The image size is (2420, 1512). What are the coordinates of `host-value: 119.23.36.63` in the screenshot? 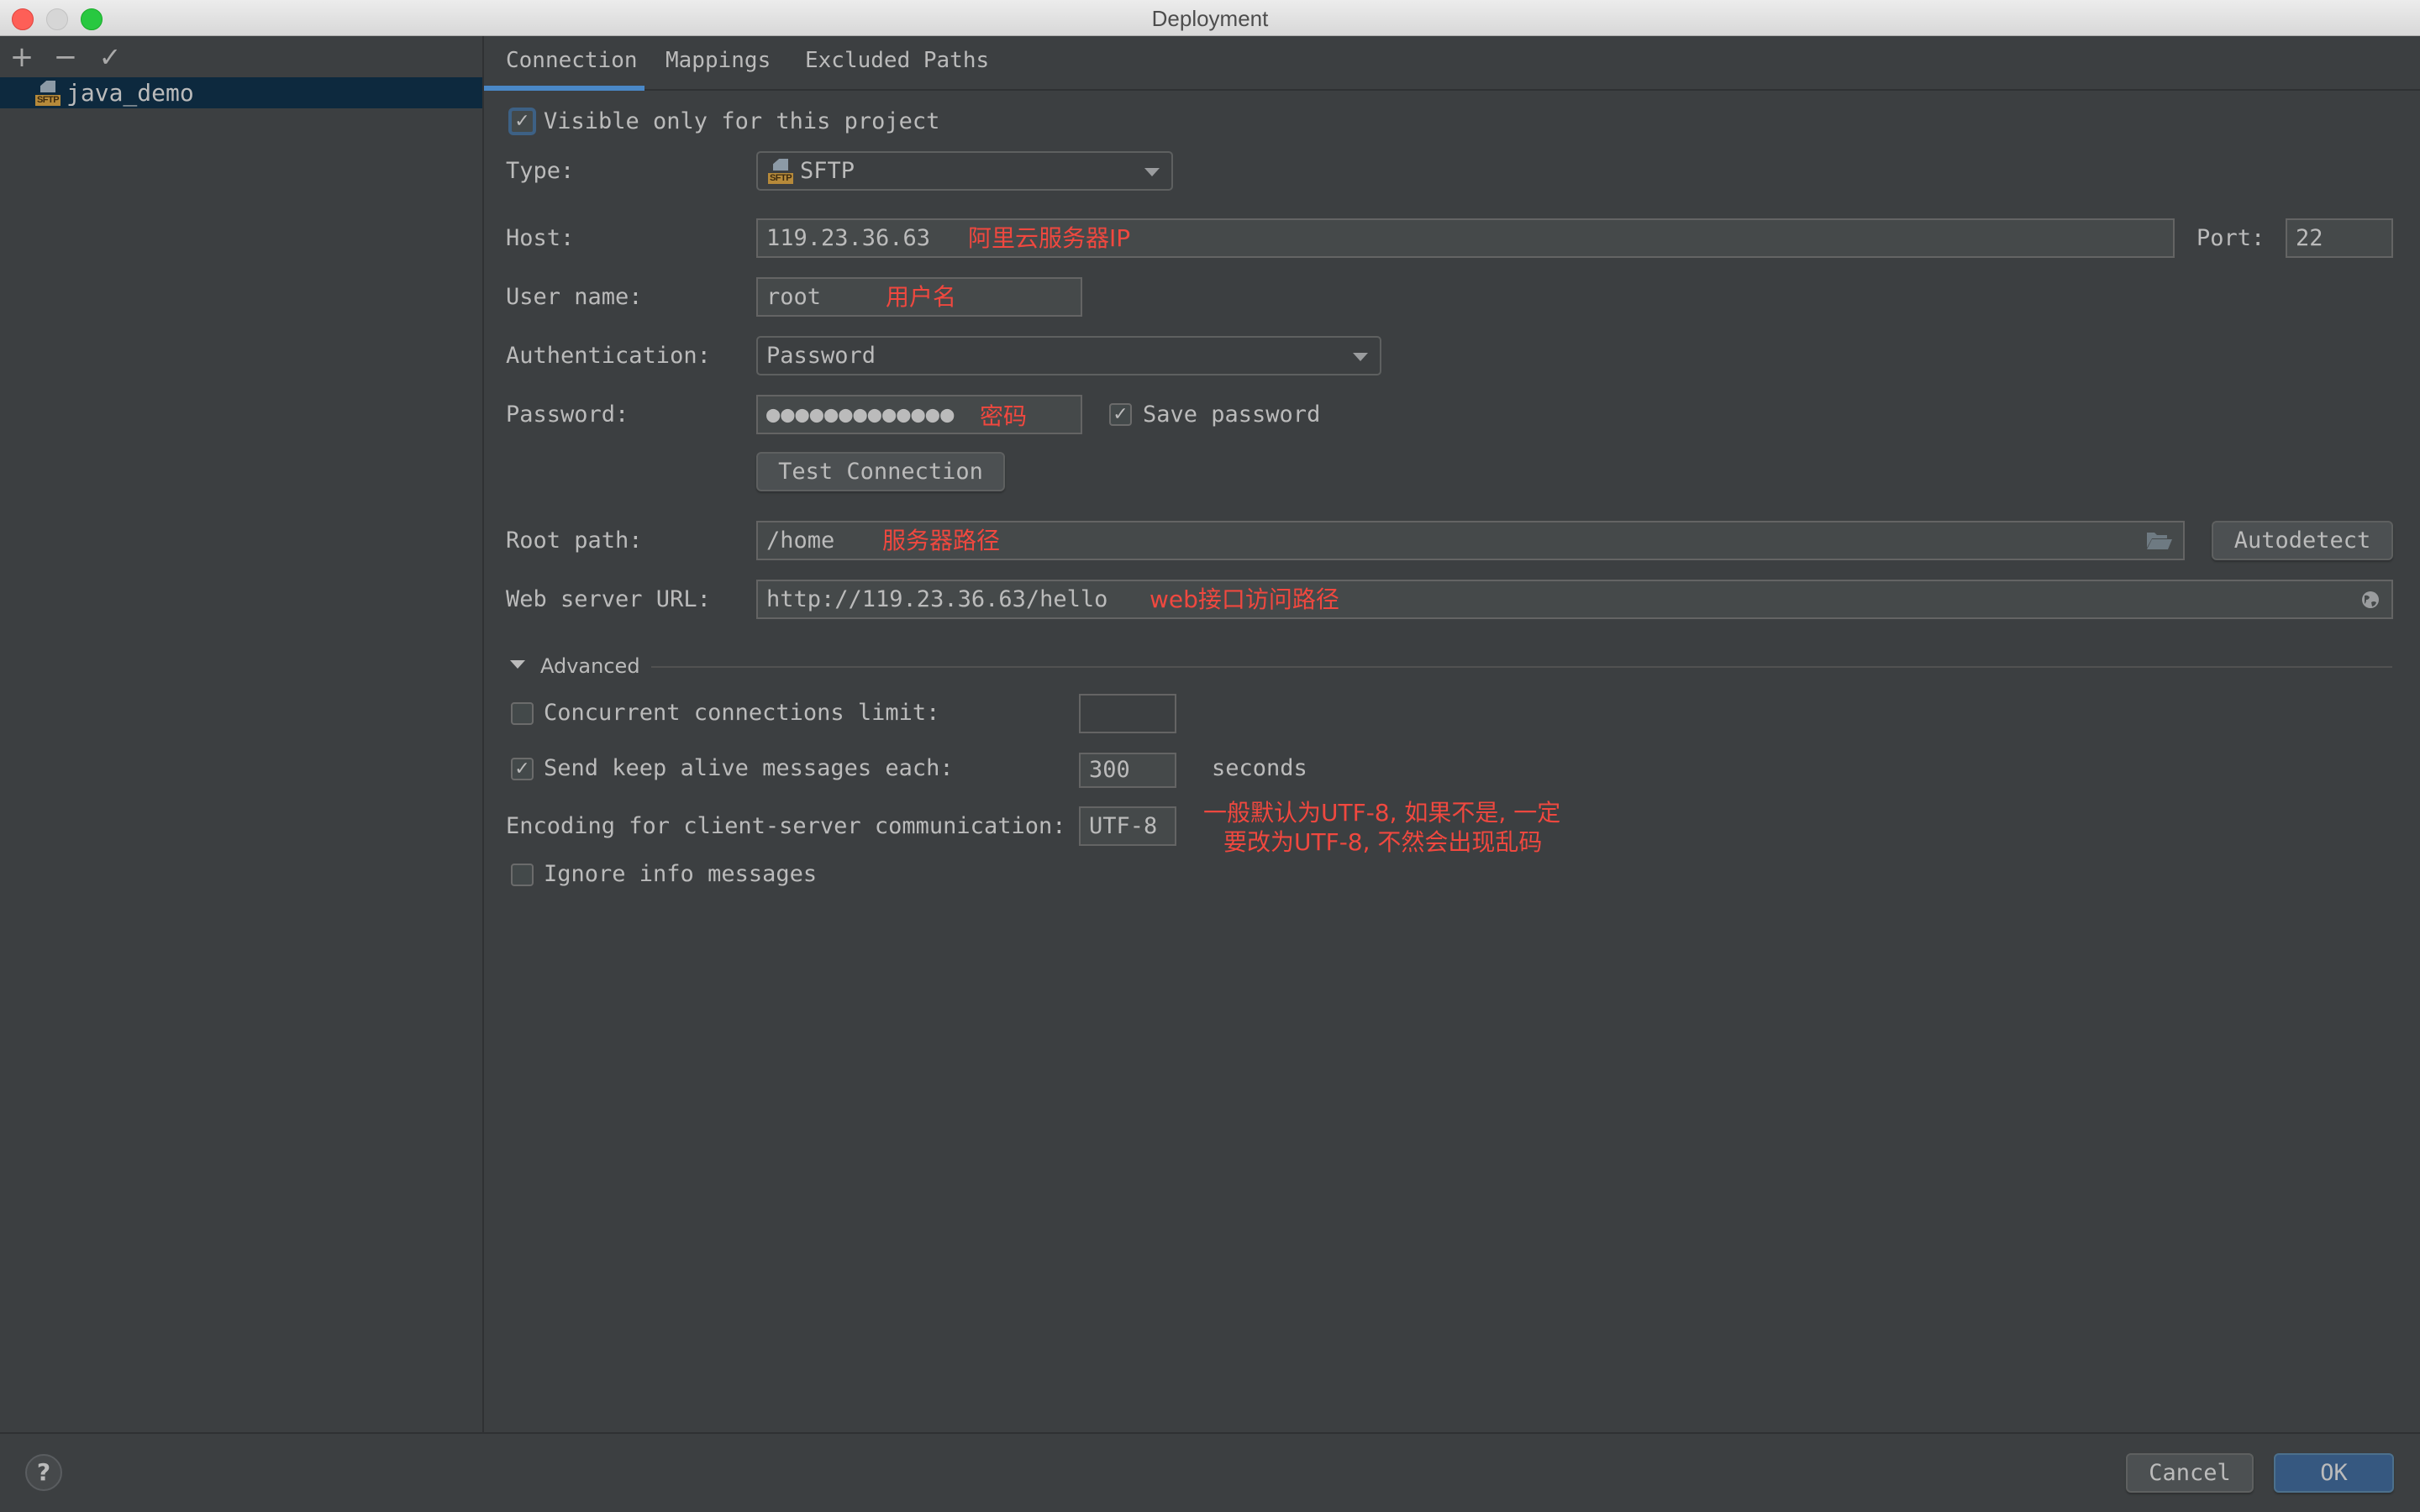 It's located at (848, 238).